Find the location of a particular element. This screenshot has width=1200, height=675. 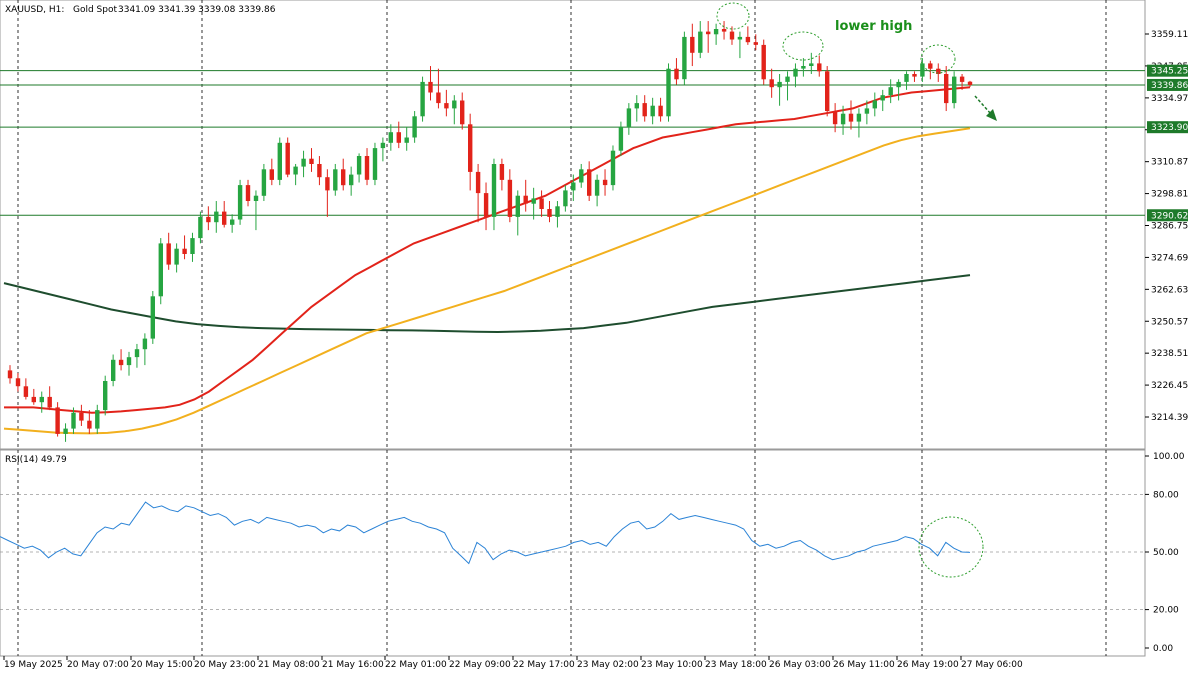

time-tick-label: 22 May 17:00 is located at coordinates (544, 665).